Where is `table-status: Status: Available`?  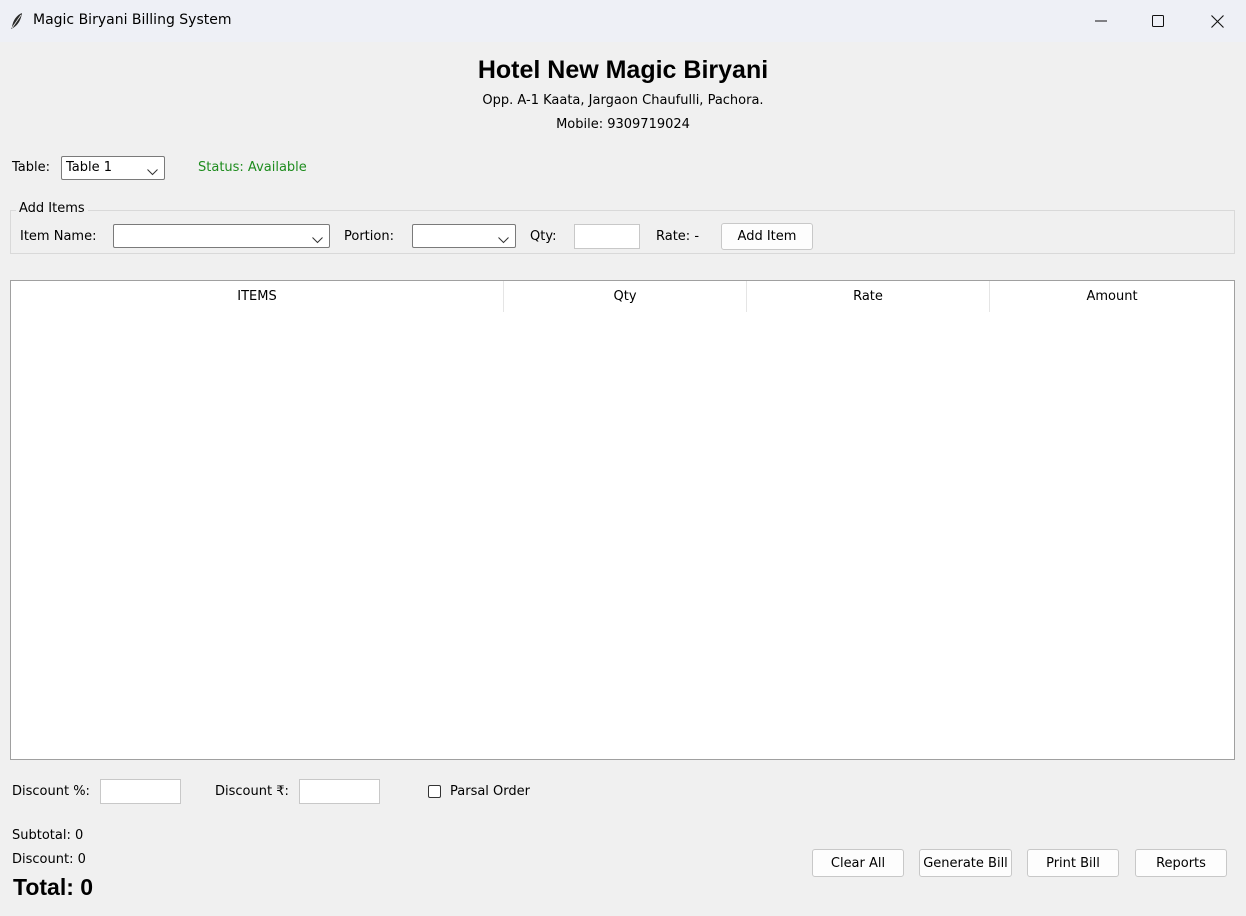
table-status: Status: Available is located at coordinates (252, 167).